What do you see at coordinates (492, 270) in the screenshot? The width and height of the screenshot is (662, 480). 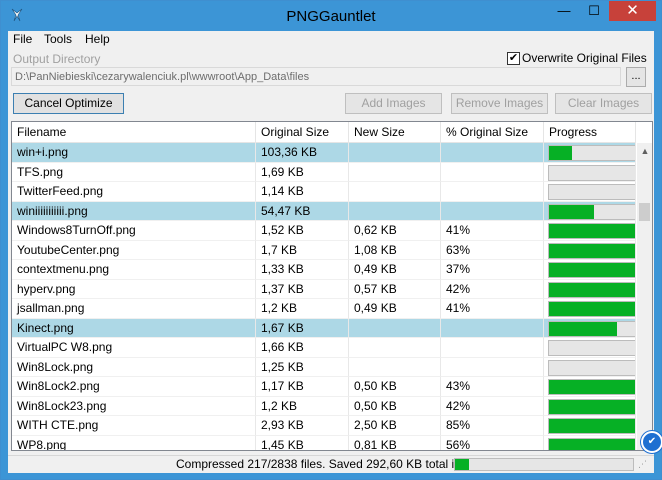 I see `cell-percent: 37%` at bounding box center [492, 270].